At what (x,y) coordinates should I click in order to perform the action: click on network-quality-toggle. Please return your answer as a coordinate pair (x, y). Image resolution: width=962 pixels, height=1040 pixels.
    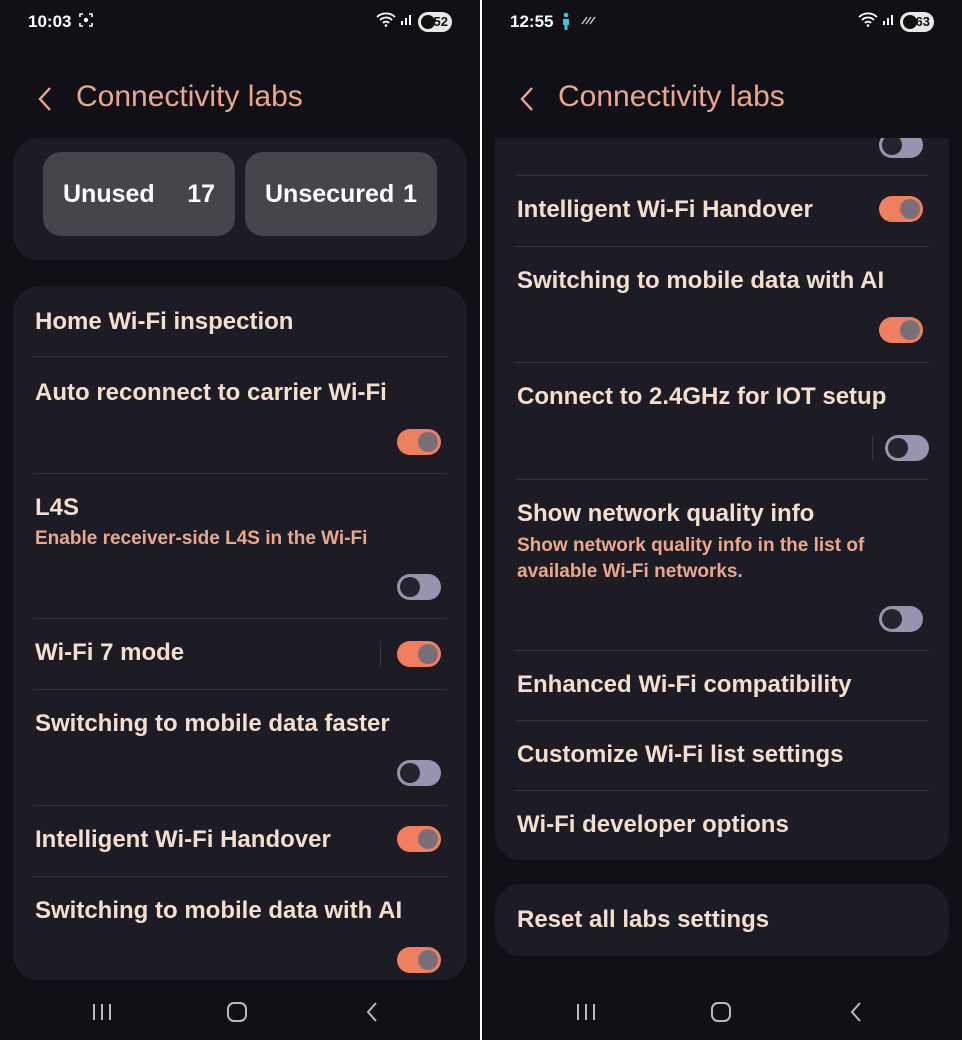
    Looking at the image, I should click on (901, 619).